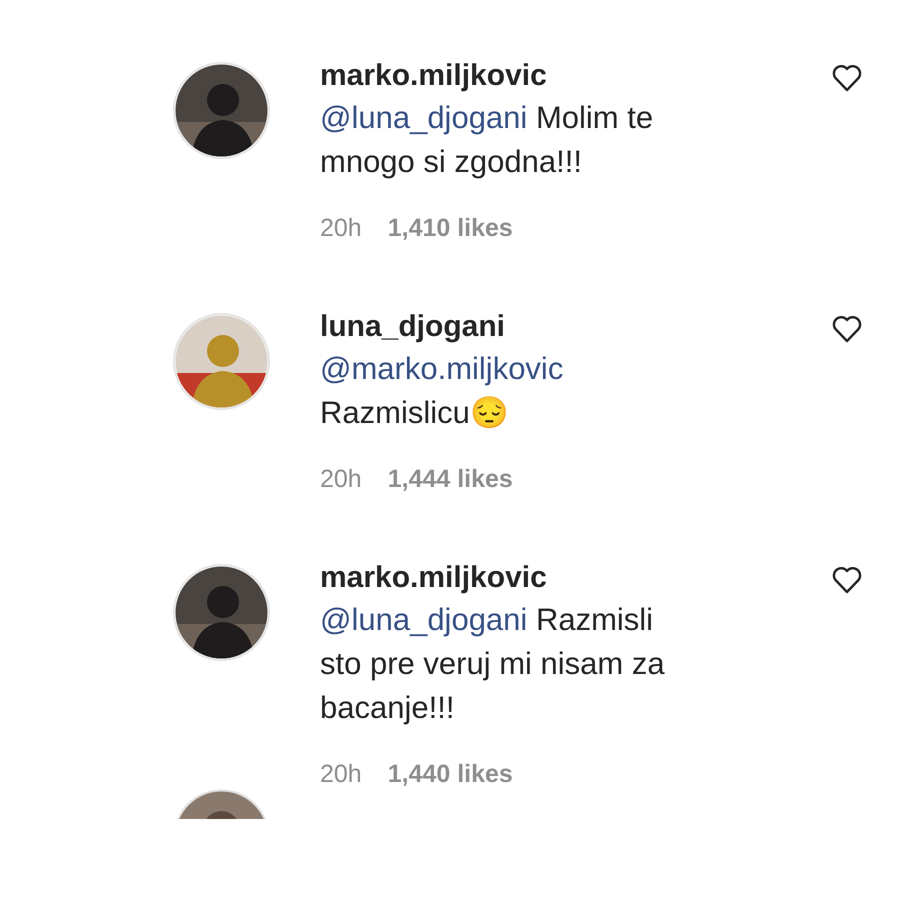  What do you see at coordinates (493, 664) in the screenshot?
I see `comment-text: @luna_djogani Razmisli sto pre veruj mi nisam za bacanje!!!` at bounding box center [493, 664].